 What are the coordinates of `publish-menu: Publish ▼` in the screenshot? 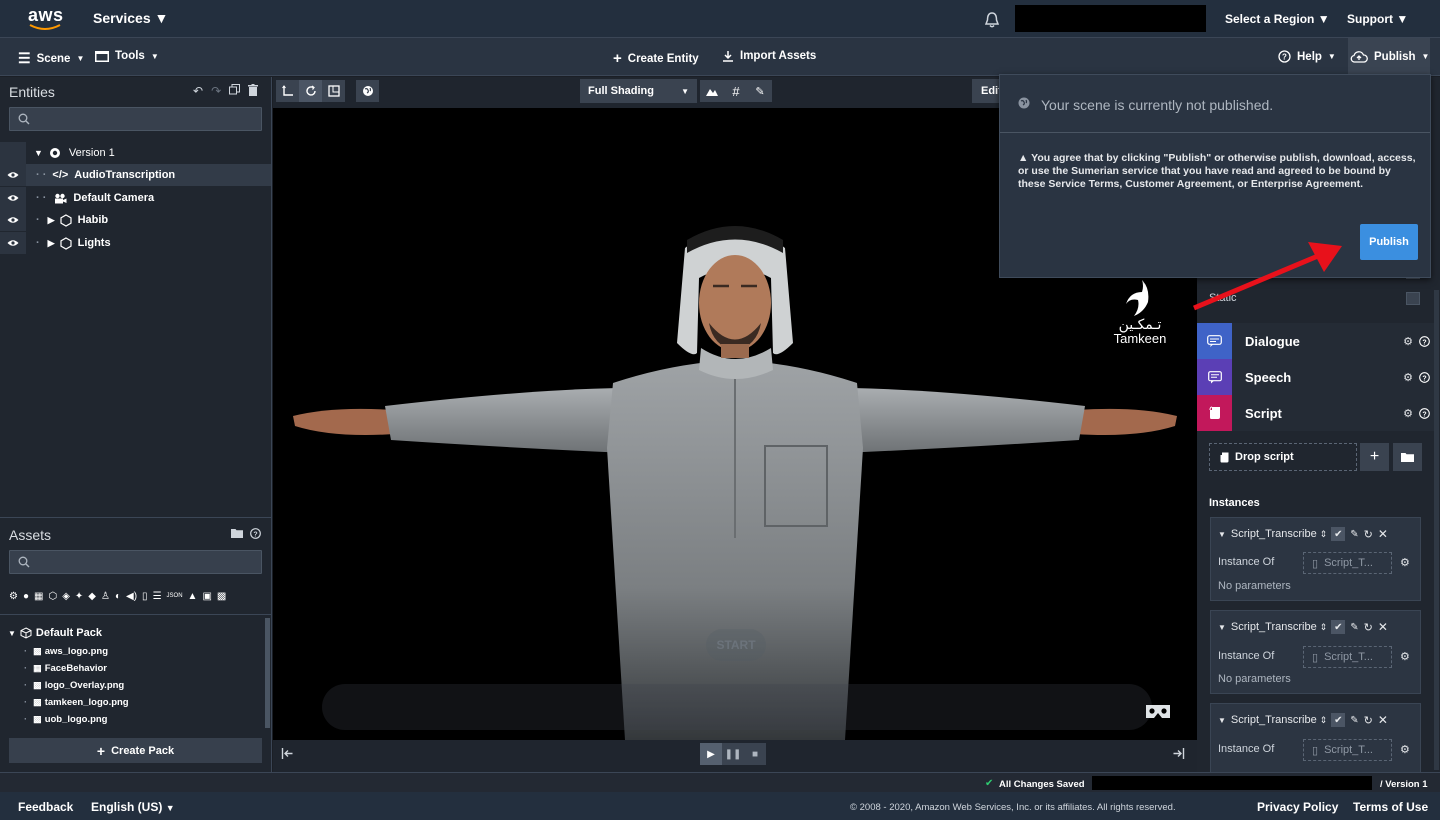 It's located at (1389, 56).